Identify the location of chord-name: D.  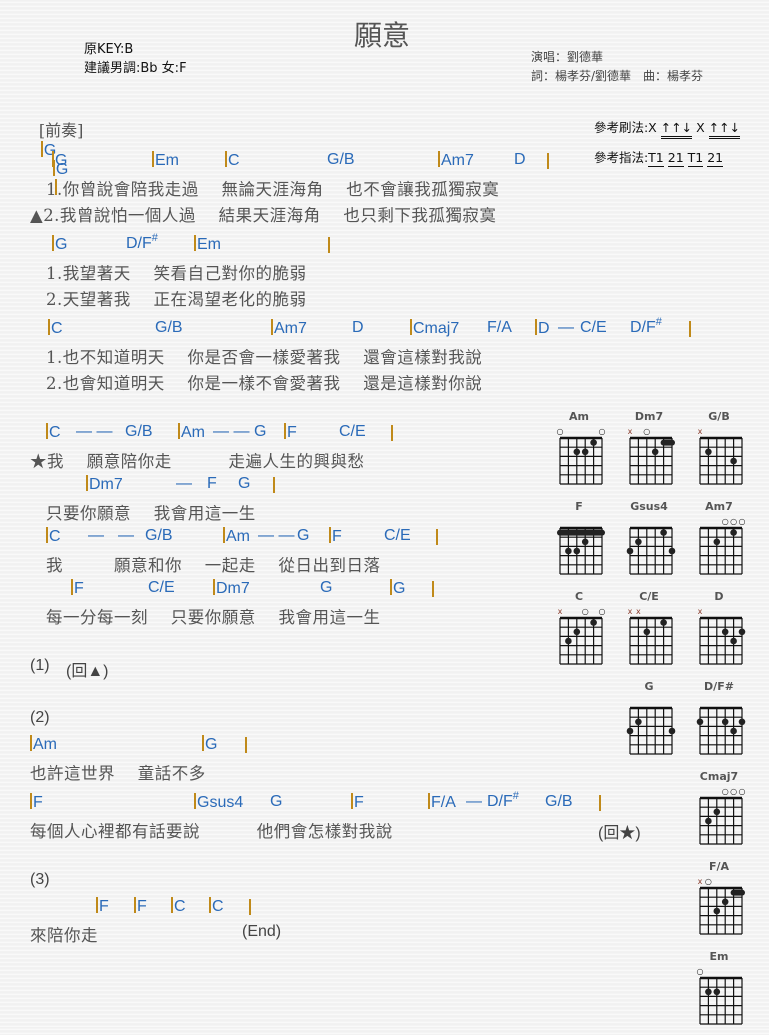
(520, 159).